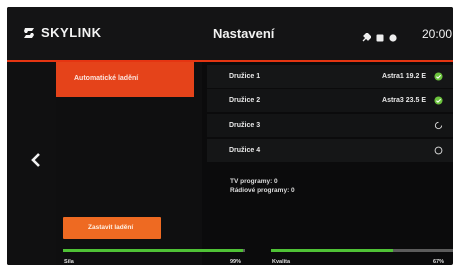 This screenshot has width=457, height=267. I want to click on menu-item-auto-tuning: Automatické ladění, so click(125, 79).